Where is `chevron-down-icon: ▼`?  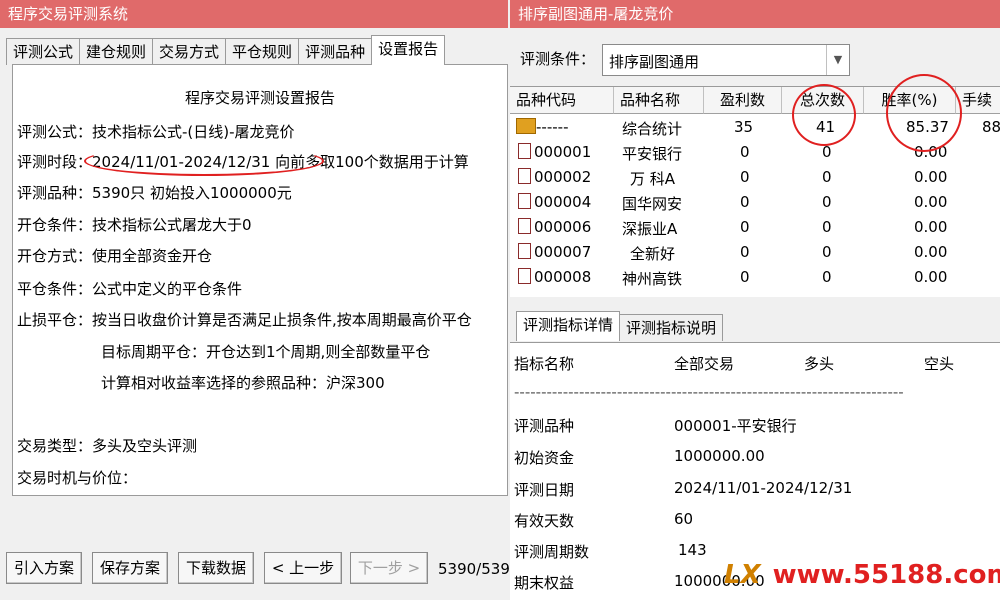
chevron-down-icon: ▼ is located at coordinates (837, 60).